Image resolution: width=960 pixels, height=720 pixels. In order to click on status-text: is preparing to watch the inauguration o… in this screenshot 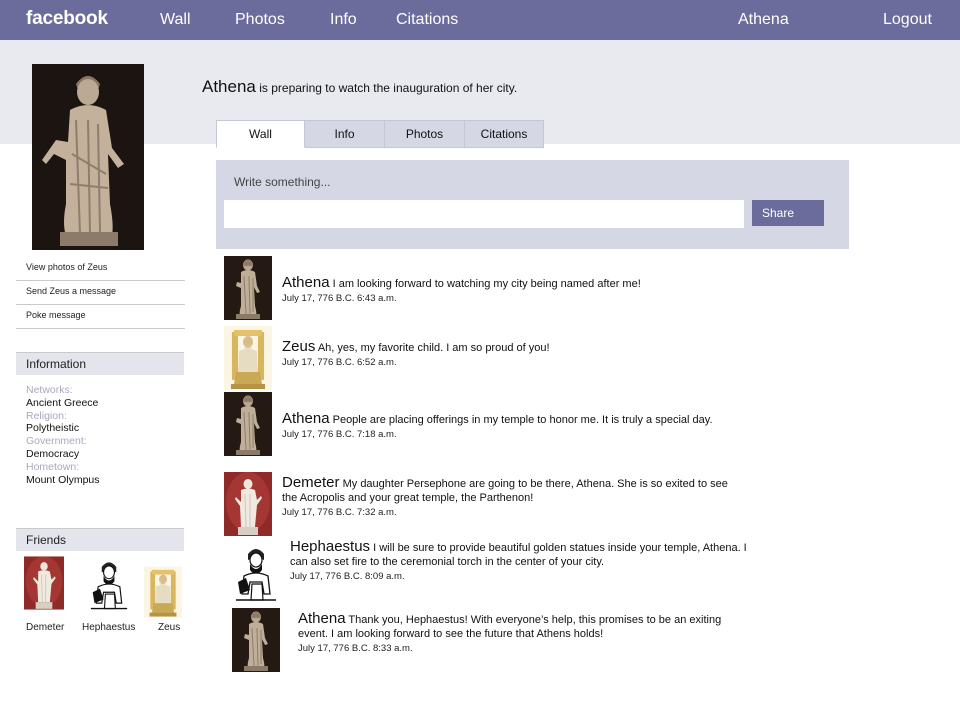, I will do `click(388, 88)`.